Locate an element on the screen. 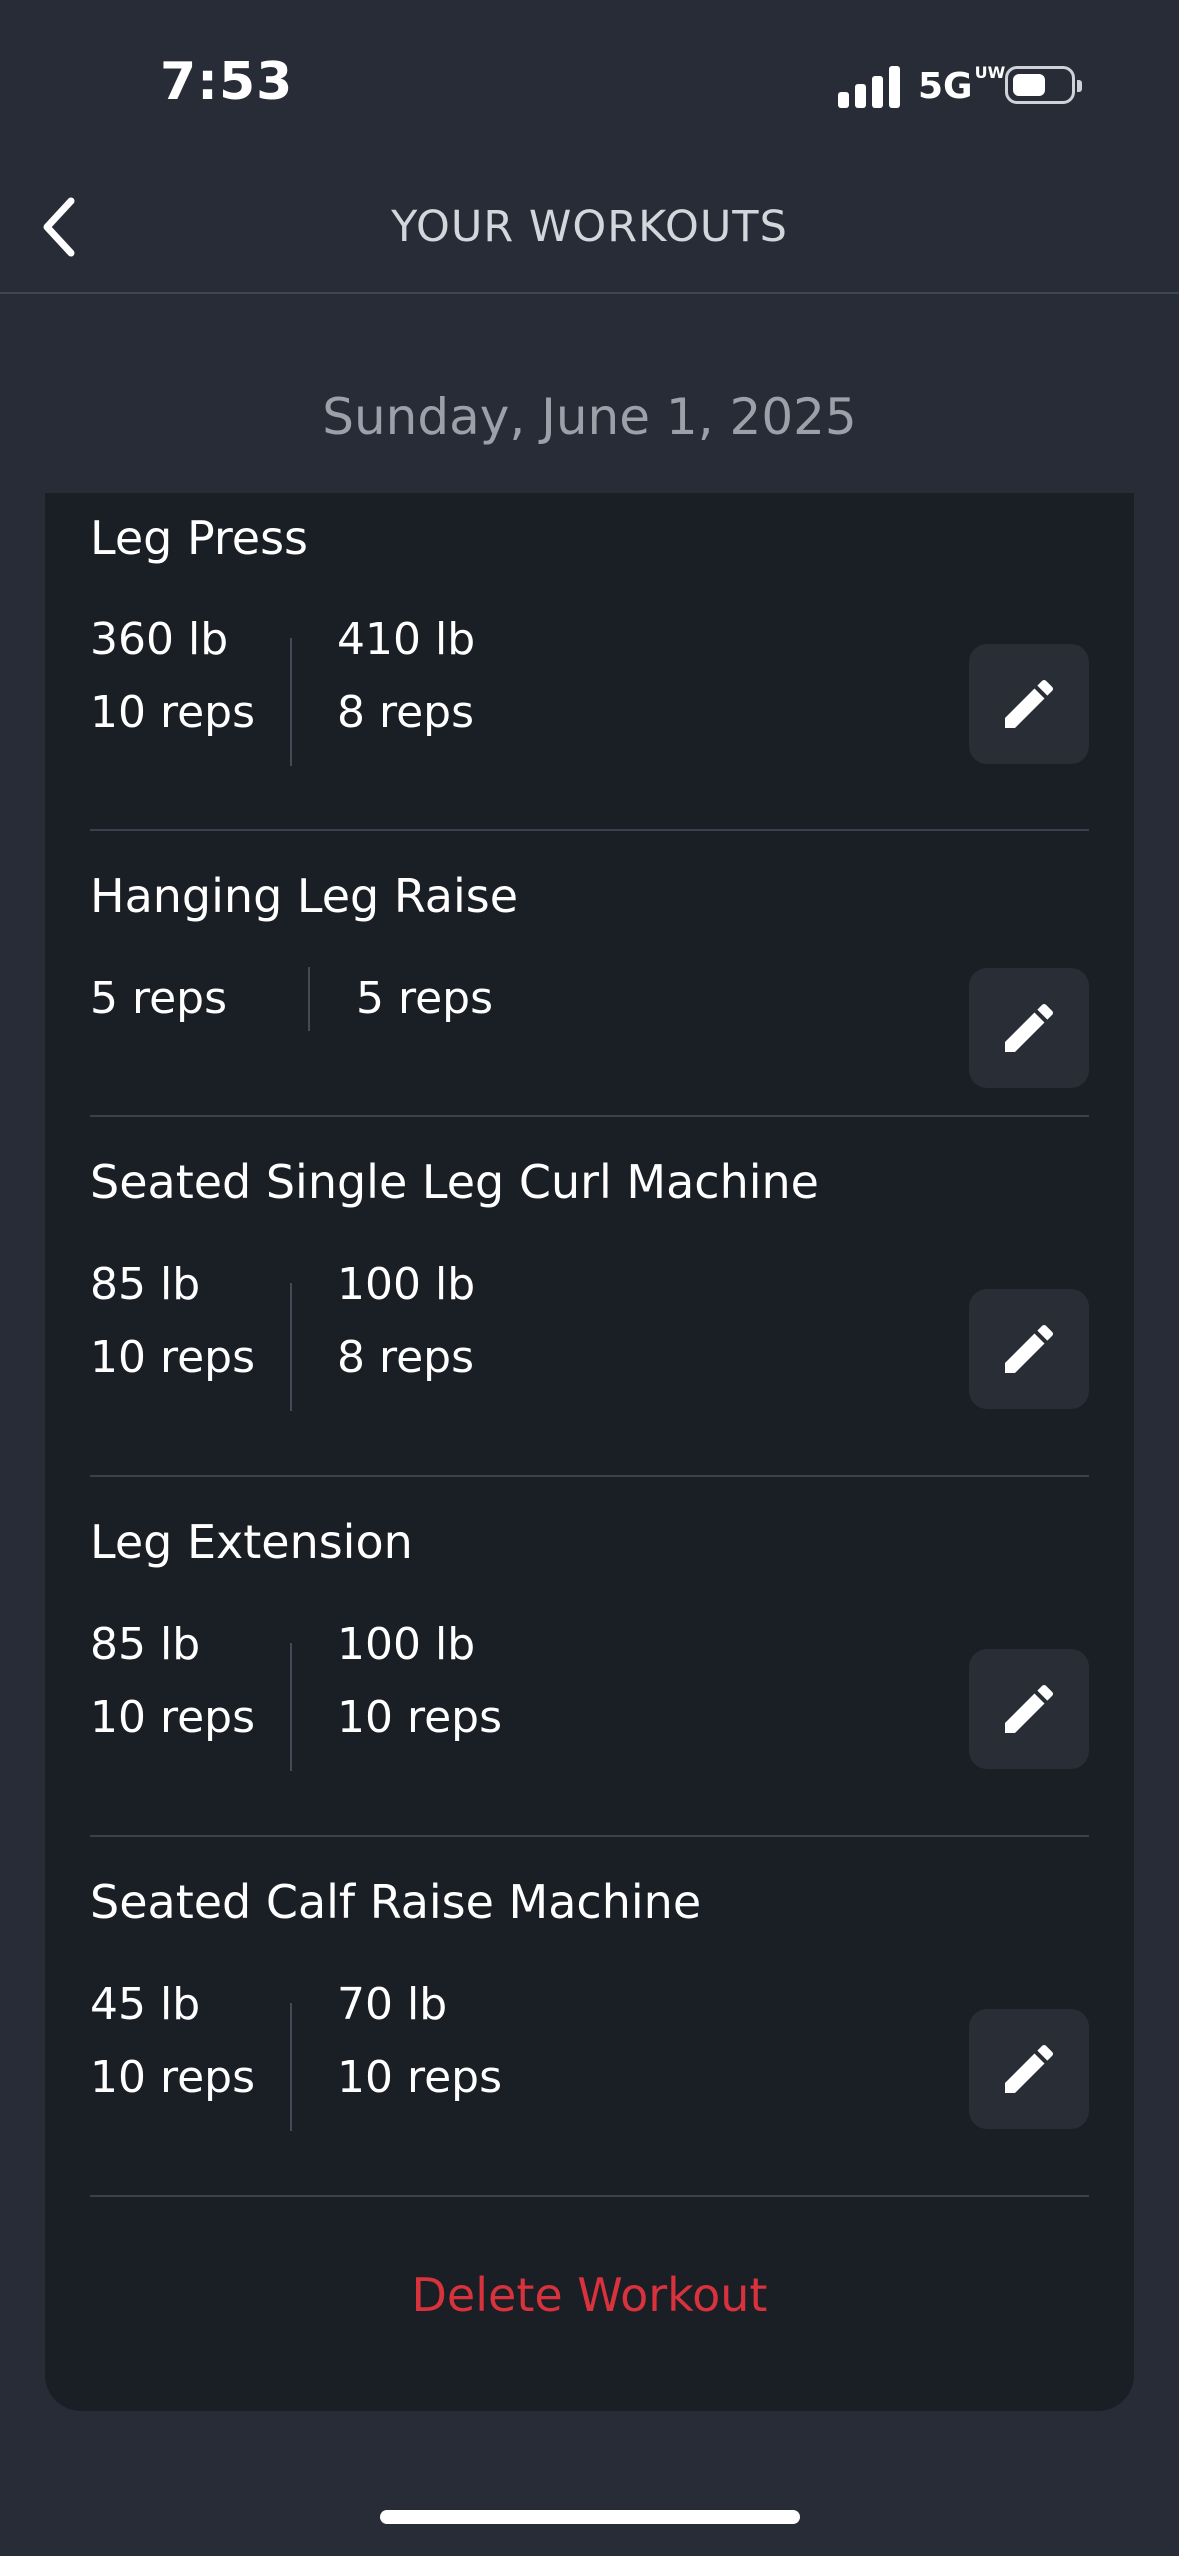 This screenshot has height=2556, width=1179. set-2: 100 lb 8 reps is located at coordinates (406, 1321).